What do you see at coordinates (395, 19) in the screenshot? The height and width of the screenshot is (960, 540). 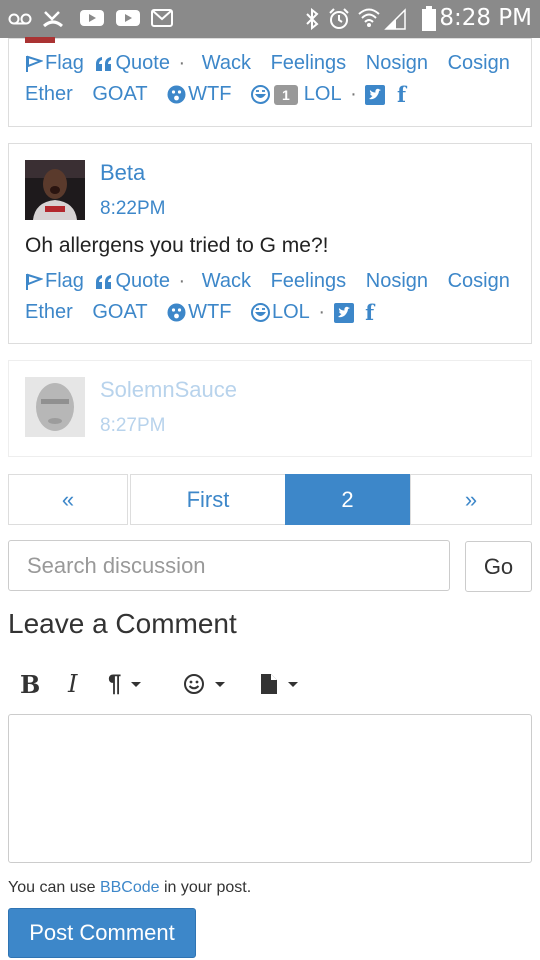 I see `signal-icon` at bounding box center [395, 19].